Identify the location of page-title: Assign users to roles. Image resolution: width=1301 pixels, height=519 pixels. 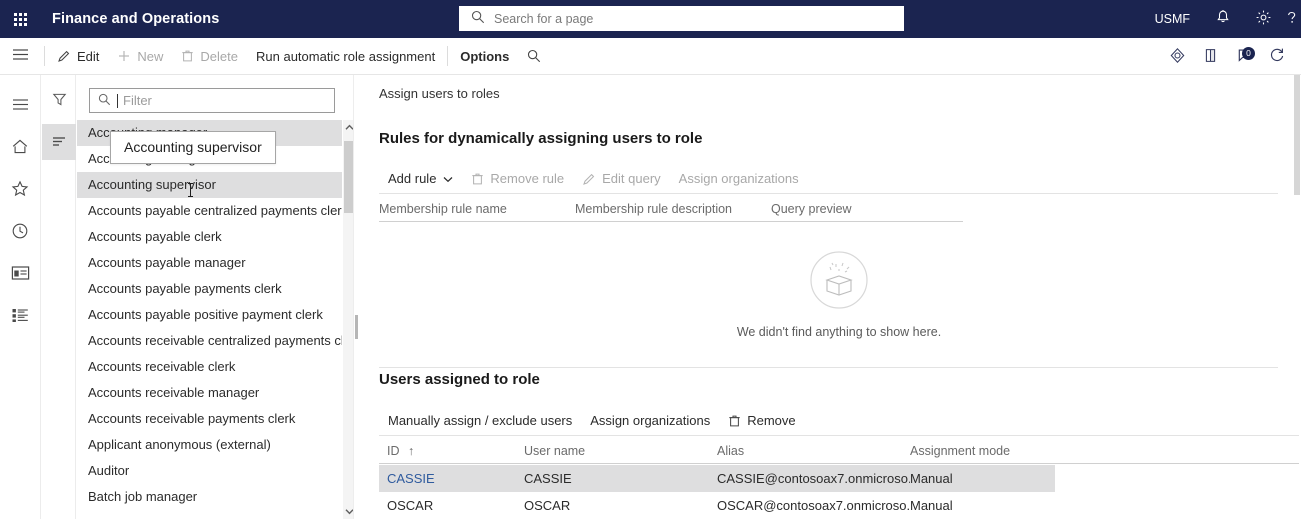
(439, 93).